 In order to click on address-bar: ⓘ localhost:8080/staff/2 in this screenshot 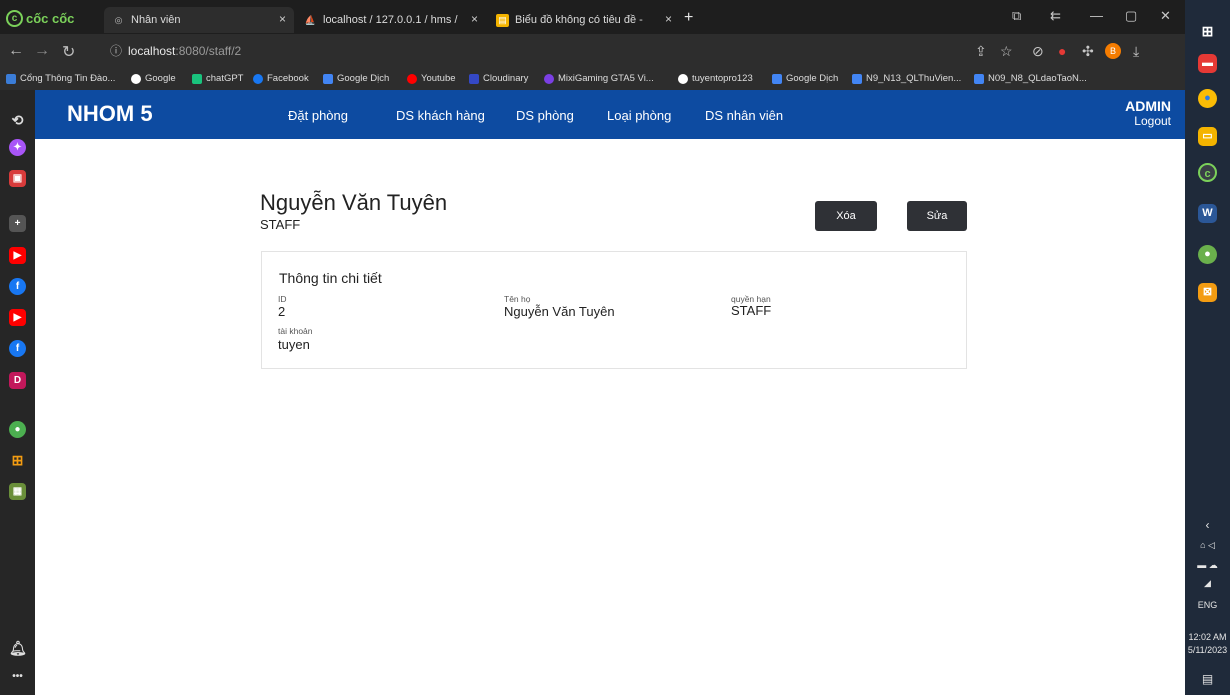, I will do `click(540, 51)`.